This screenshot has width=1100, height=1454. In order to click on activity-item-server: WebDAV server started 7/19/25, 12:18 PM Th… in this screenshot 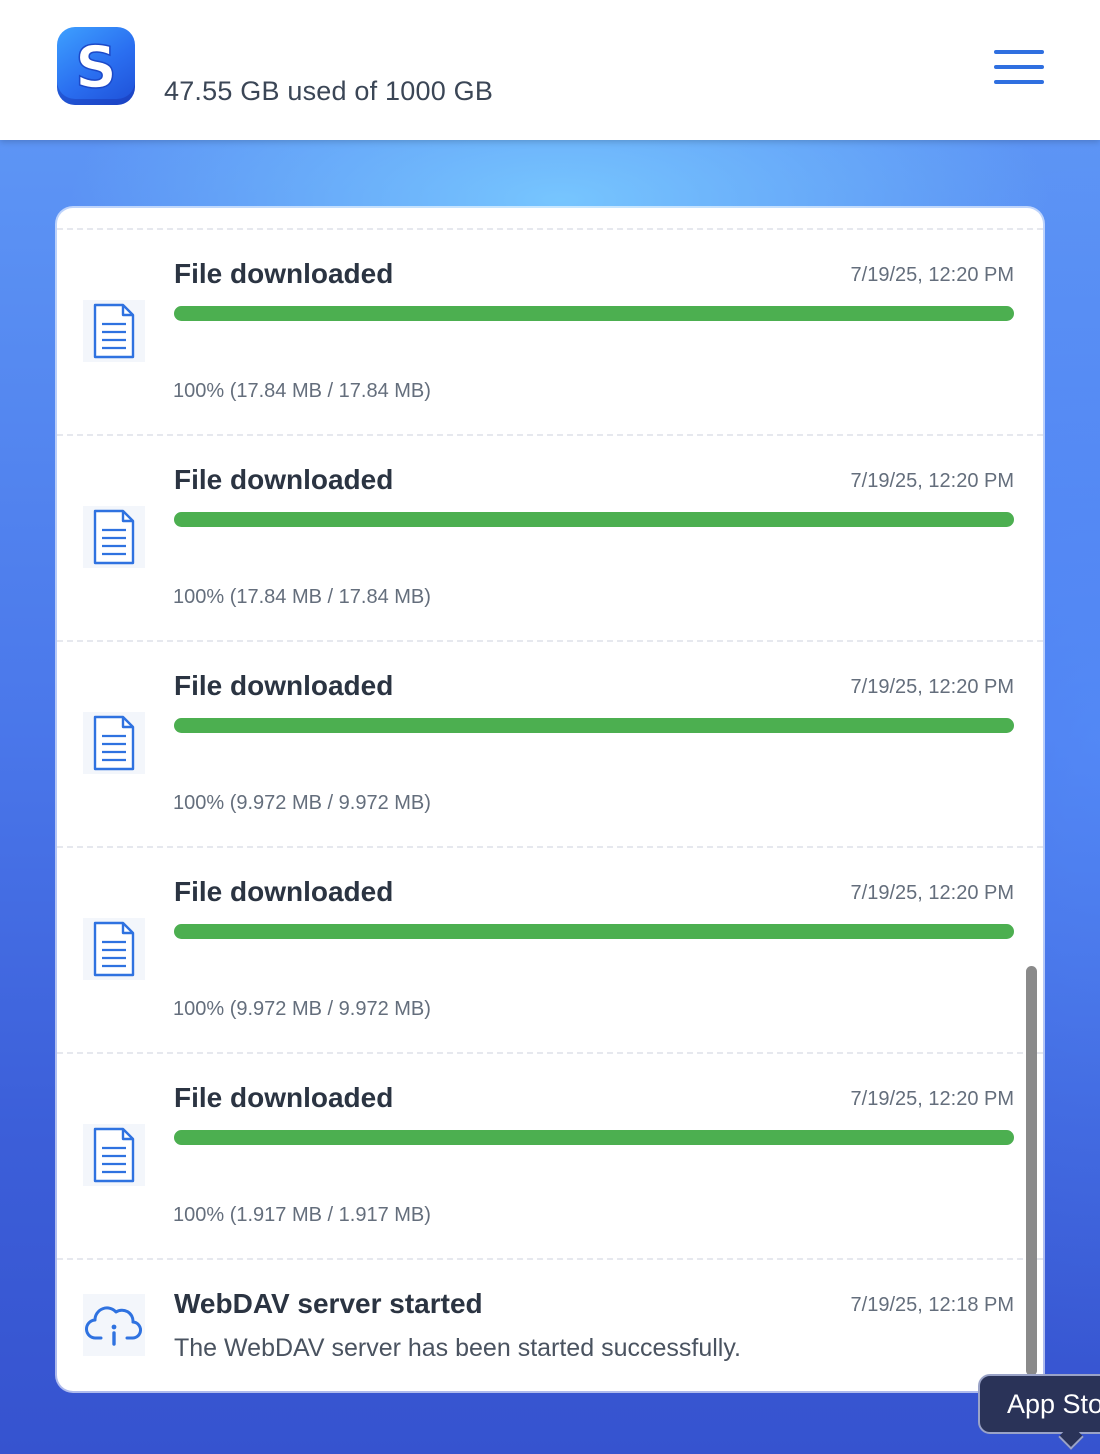, I will do `click(550, 1324)`.